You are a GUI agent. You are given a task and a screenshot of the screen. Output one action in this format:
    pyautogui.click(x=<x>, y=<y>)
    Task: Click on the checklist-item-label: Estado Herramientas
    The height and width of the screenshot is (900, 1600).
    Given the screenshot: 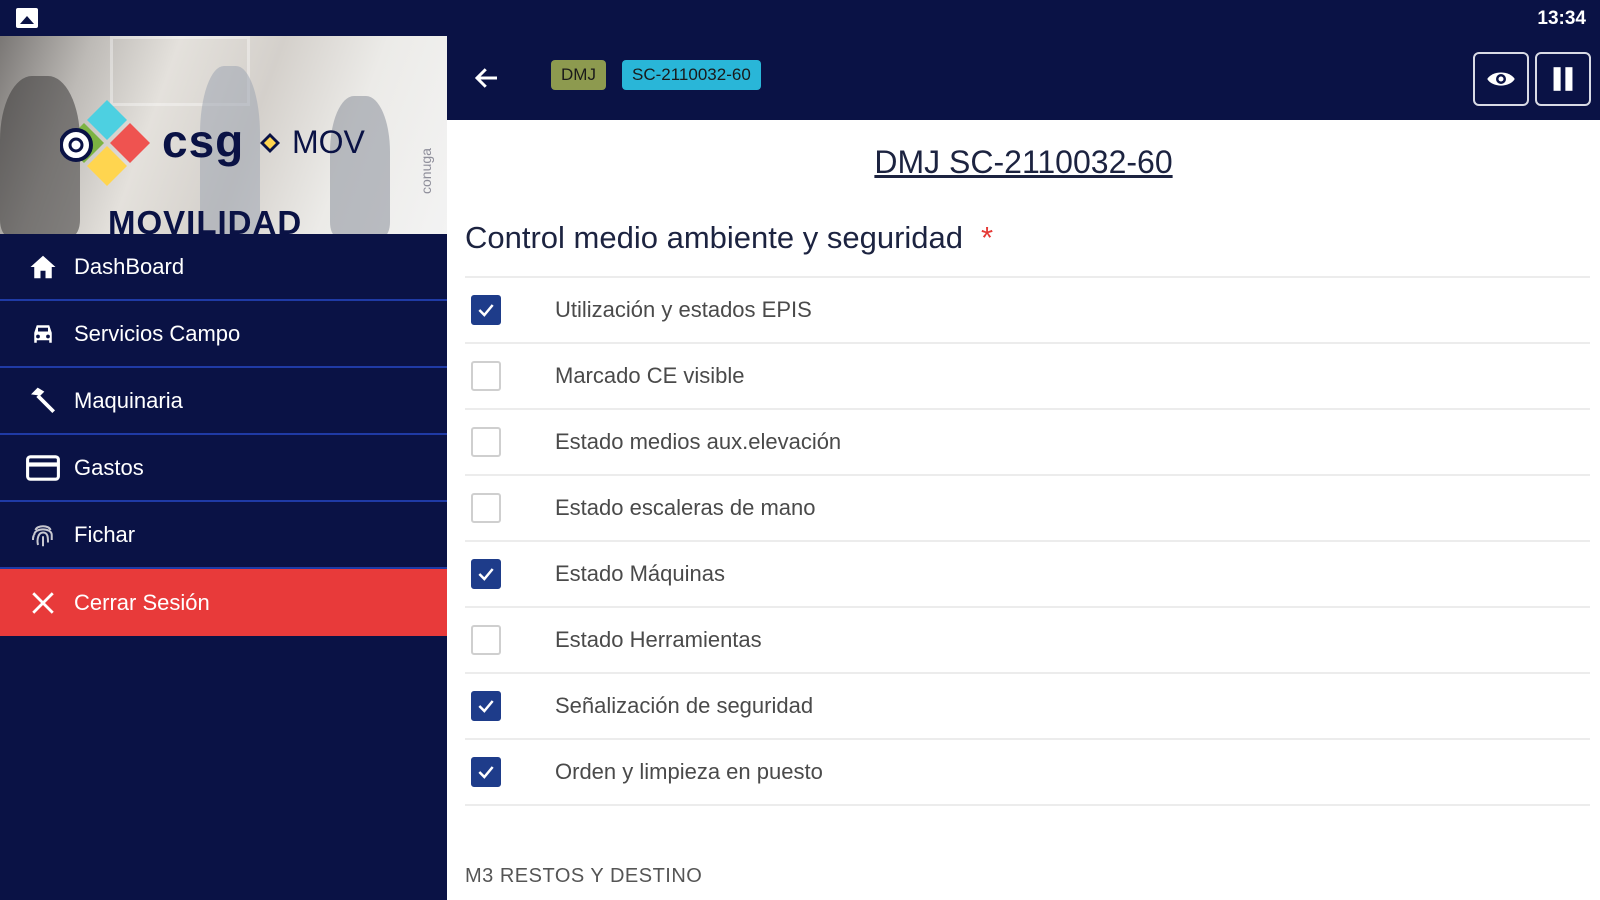 What is the action you would take?
    pyautogui.click(x=658, y=639)
    